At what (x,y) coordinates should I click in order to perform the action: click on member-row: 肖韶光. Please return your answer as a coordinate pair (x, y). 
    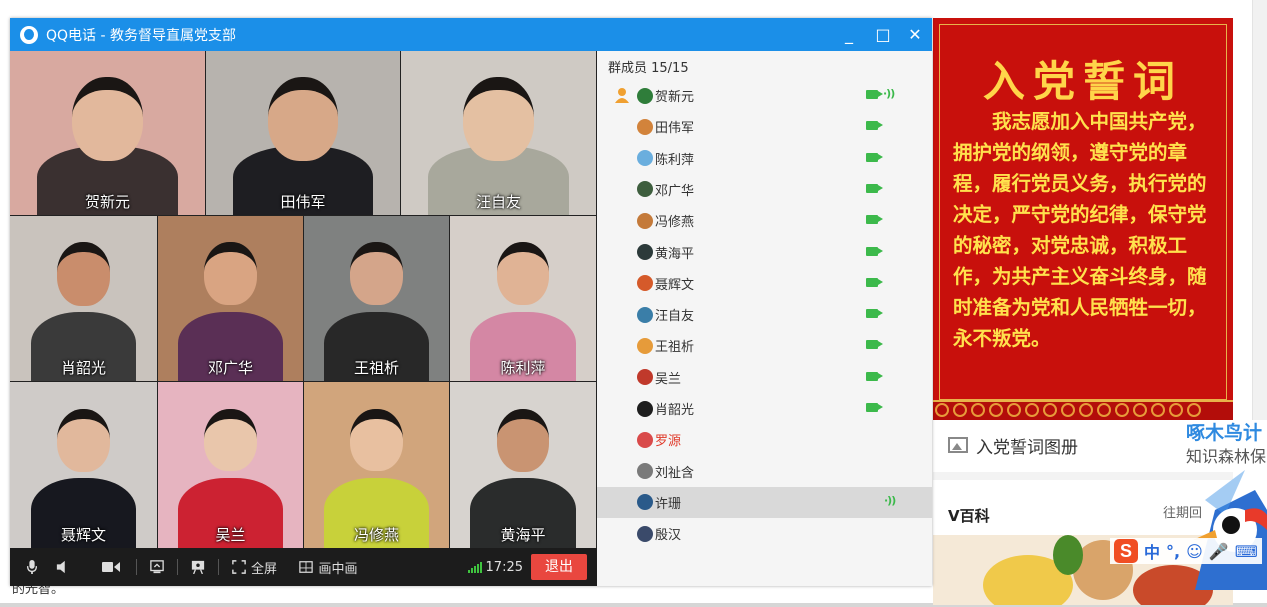
    Looking at the image, I should click on (764, 408).